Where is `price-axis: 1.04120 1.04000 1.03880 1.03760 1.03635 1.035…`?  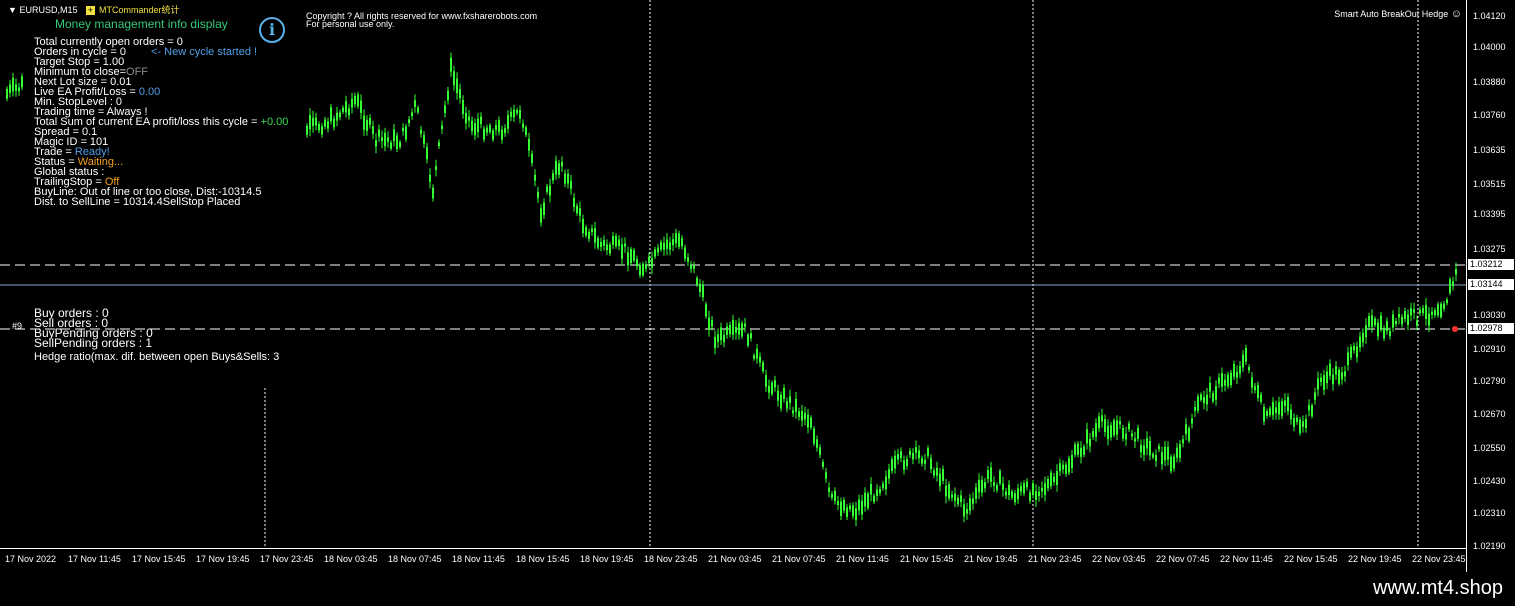 price-axis: 1.04120 1.04000 1.03880 1.03760 1.03635 1.035… is located at coordinates (1490, 286).